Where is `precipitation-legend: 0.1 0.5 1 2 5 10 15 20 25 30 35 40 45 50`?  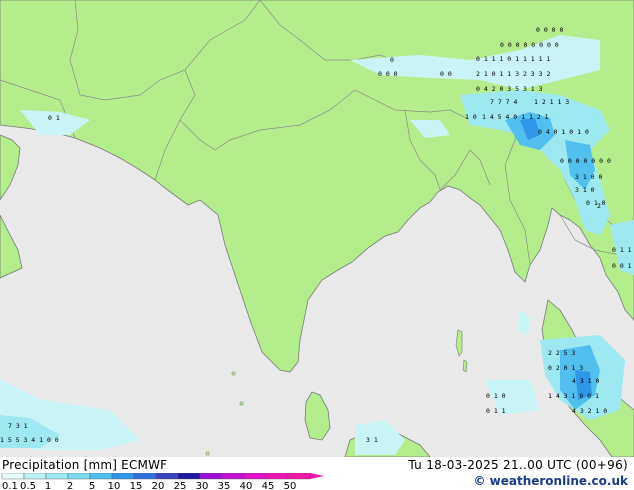
precipitation-legend: 0.1 0.5 1 2 5 10 15 20 25 30 35 40 45 50 is located at coordinates (162, 481).